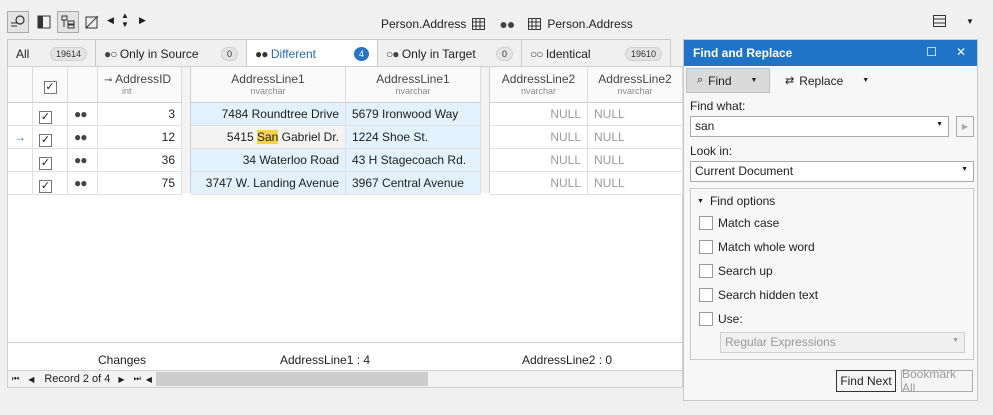 The height and width of the screenshot is (415, 993). I want to click on match-case-option: Match case, so click(739, 223).